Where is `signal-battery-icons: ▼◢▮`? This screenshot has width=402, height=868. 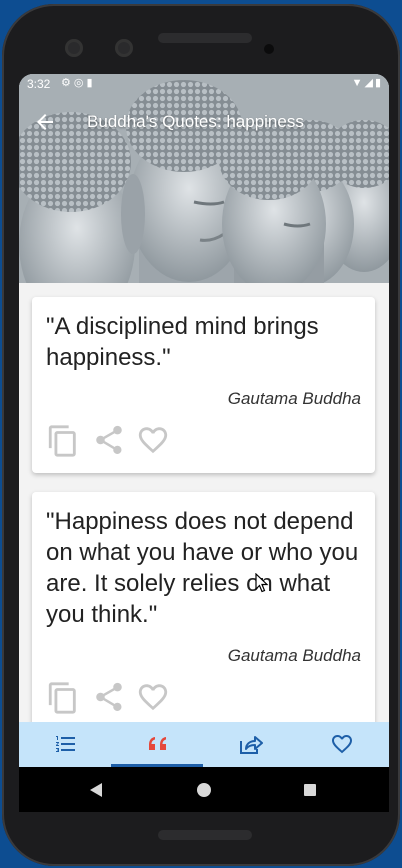 signal-battery-icons: ▼◢▮ is located at coordinates (367, 83).